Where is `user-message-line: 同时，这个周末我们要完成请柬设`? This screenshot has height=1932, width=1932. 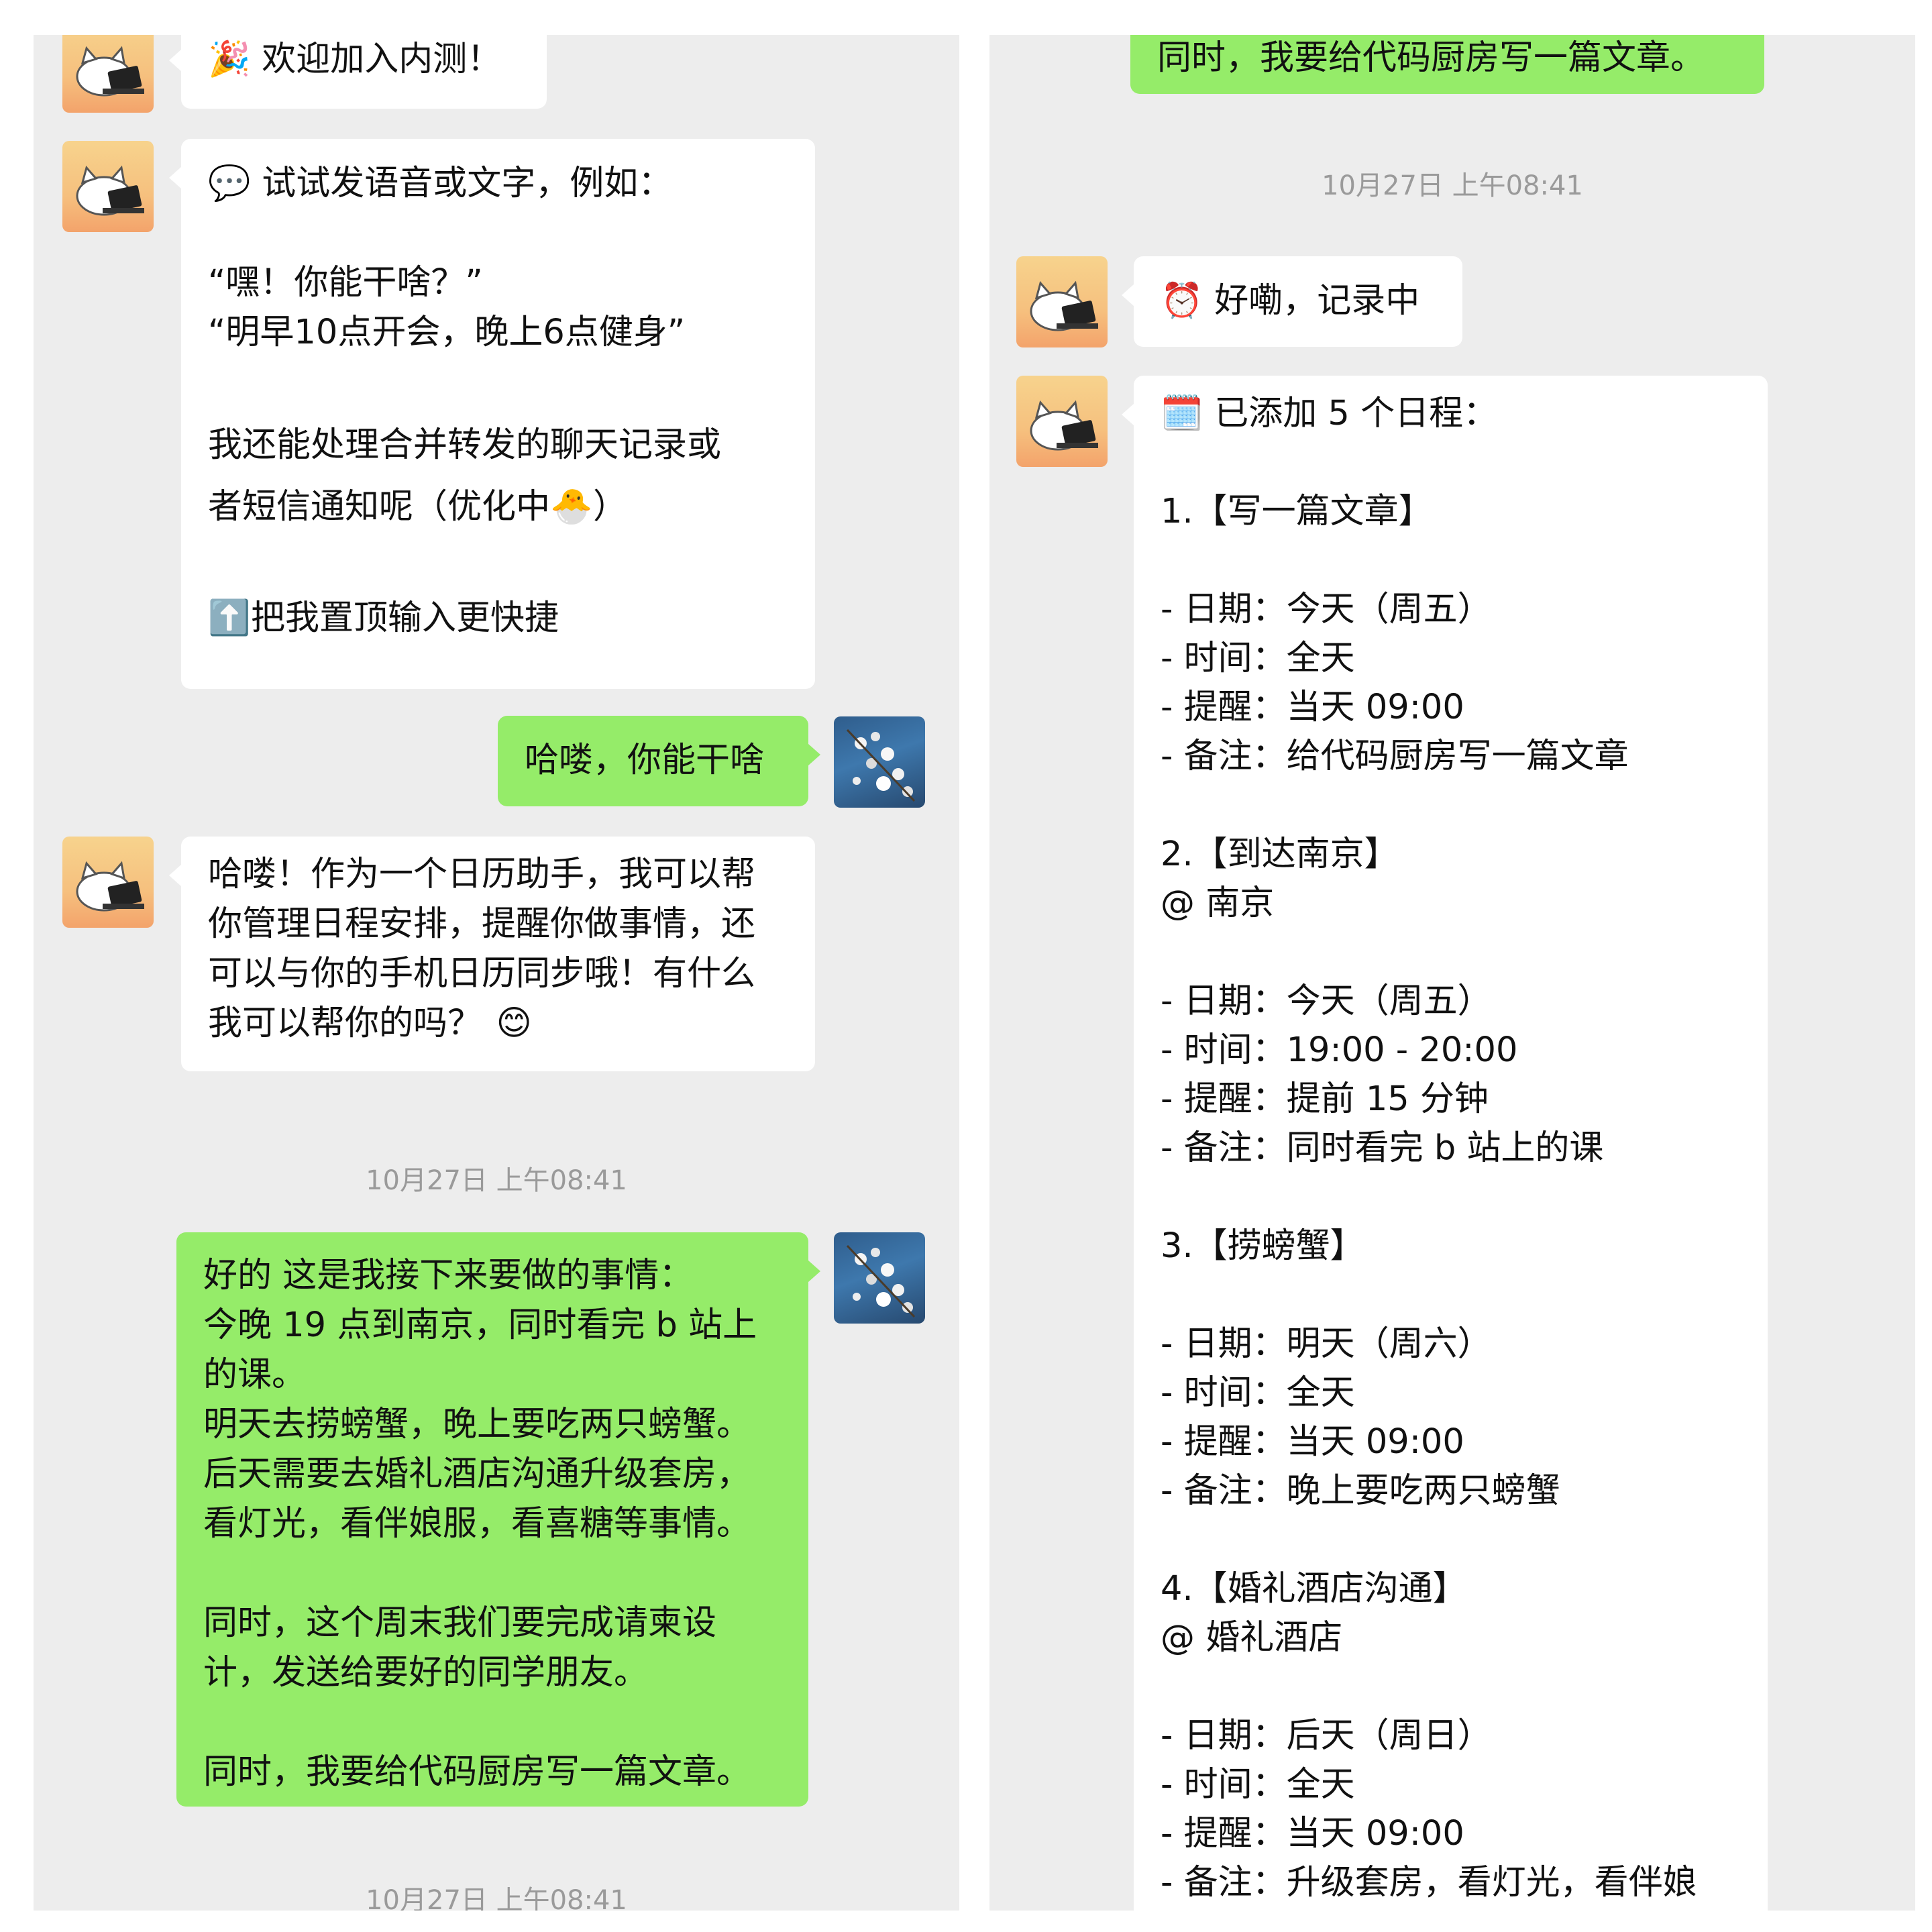 user-message-line: 同时，这个周末我们要完成请柬设 is located at coordinates (460, 1623).